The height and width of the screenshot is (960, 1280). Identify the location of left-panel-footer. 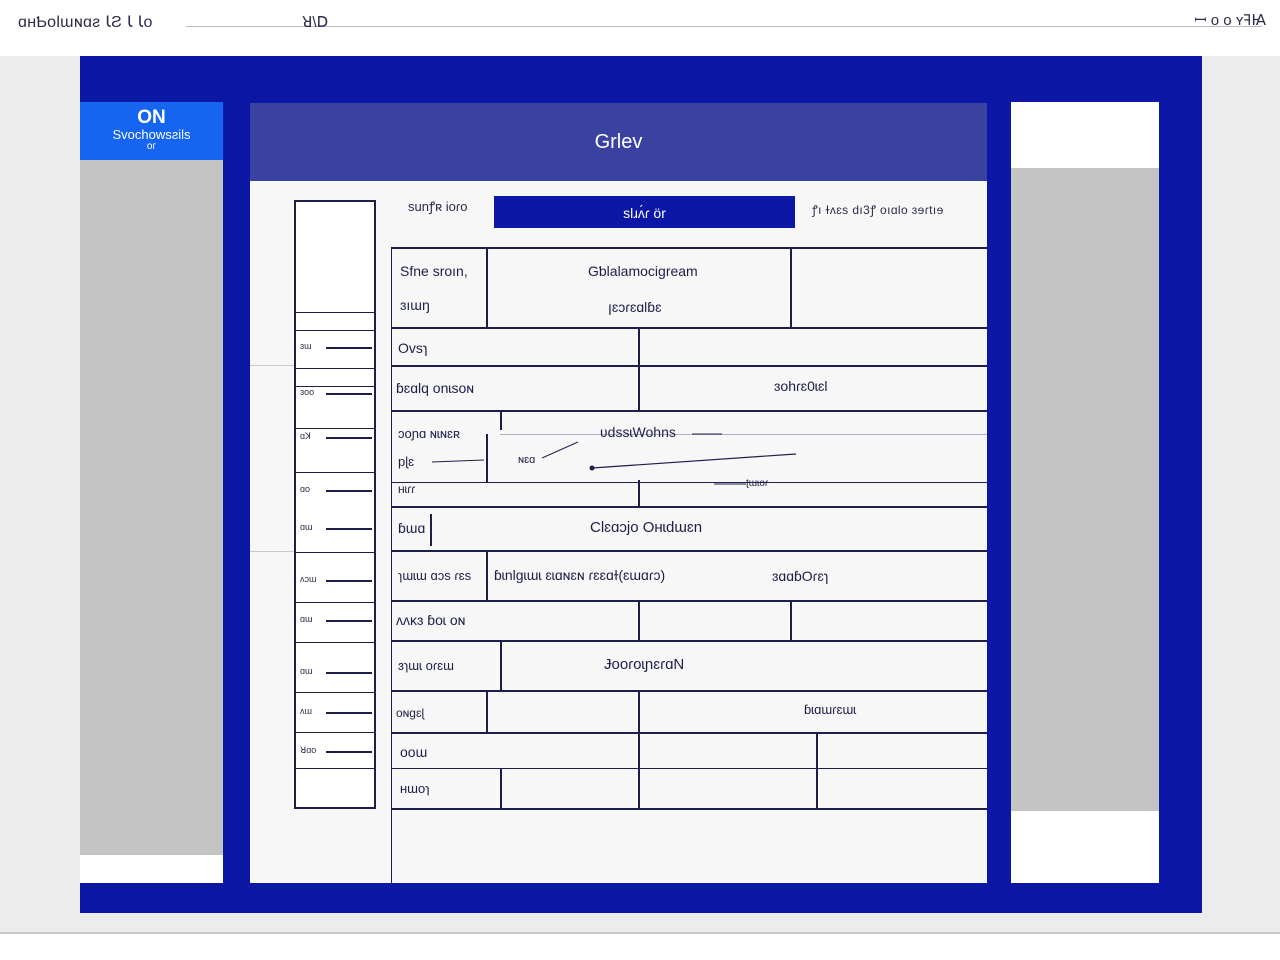
(151, 869).